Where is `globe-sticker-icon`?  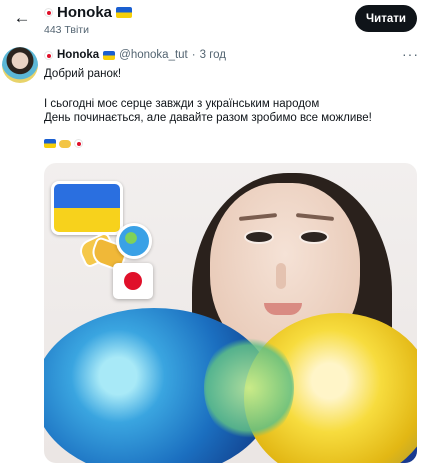 globe-sticker-icon is located at coordinates (134, 241).